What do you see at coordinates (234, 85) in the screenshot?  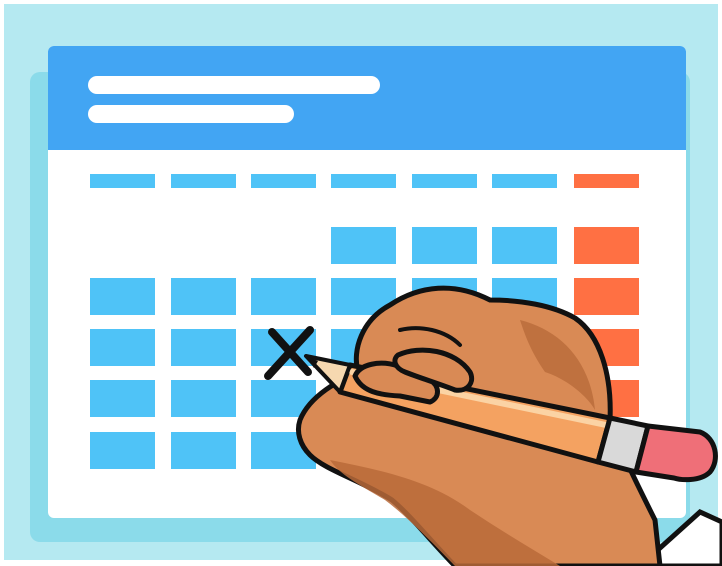 I see `header-title-placeholder` at bounding box center [234, 85].